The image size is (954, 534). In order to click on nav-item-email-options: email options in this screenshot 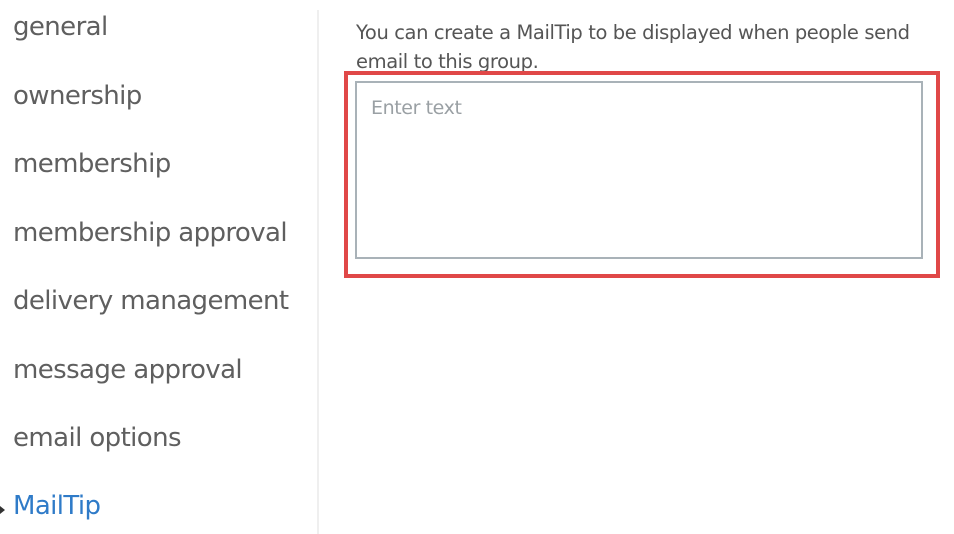, I will do `click(97, 438)`.